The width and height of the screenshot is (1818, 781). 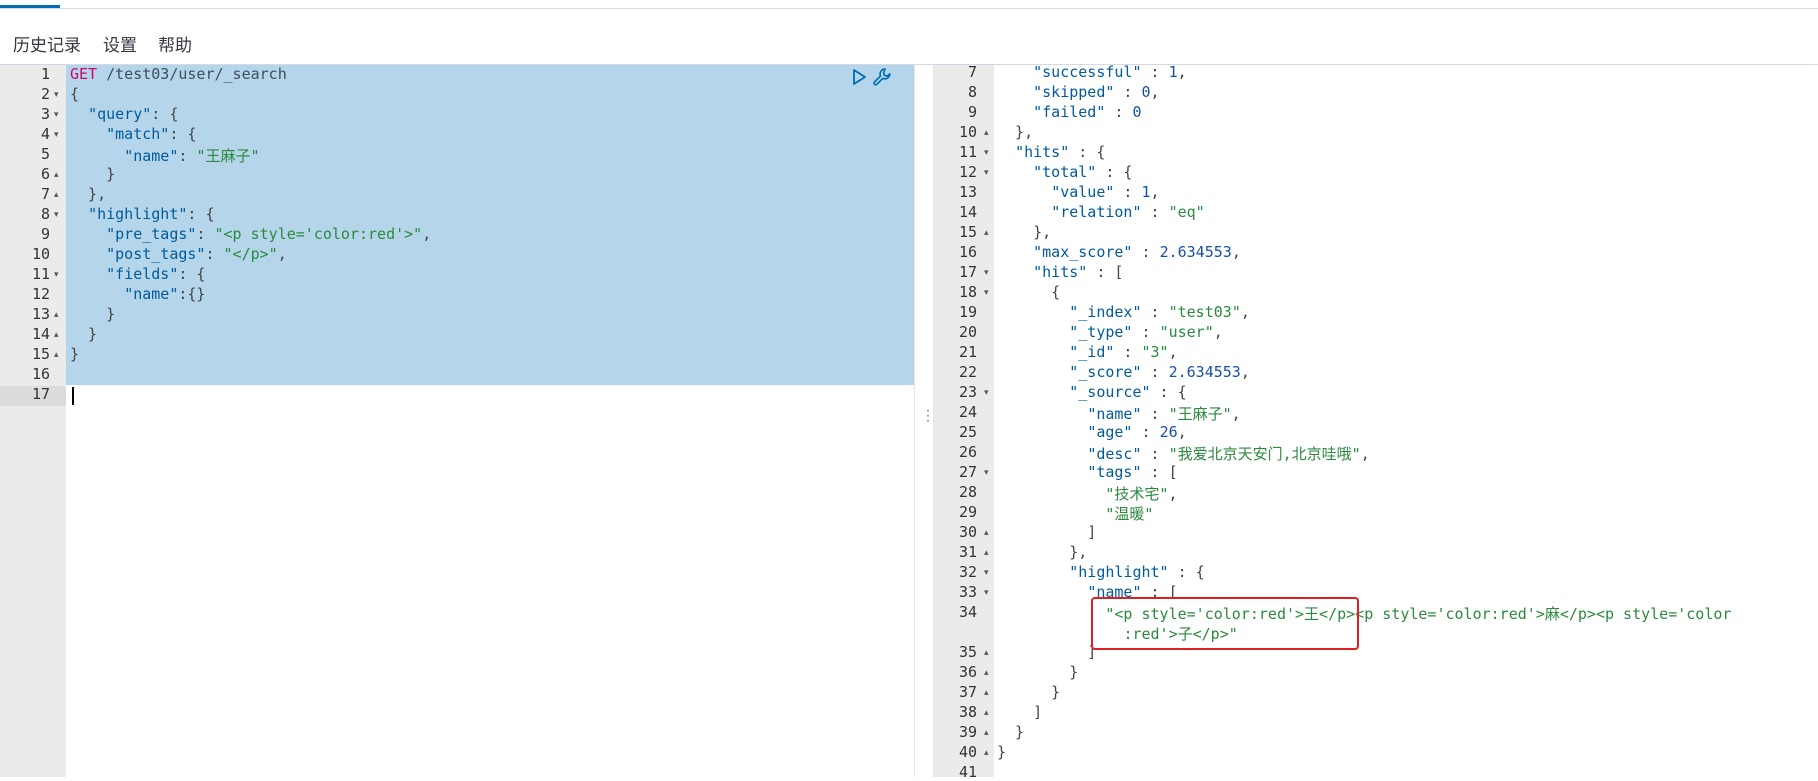 What do you see at coordinates (859, 79) in the screenshot?
I see `play-icon` at bounding box center [859, 79].